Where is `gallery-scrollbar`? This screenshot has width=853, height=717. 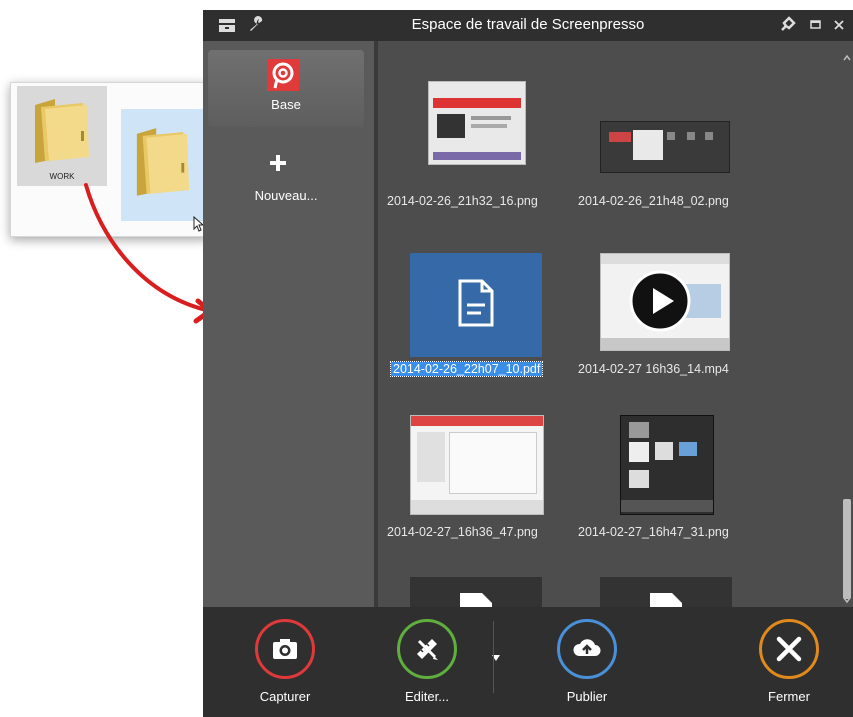 gallery-scrollbar is located at coordinates (847, 324).